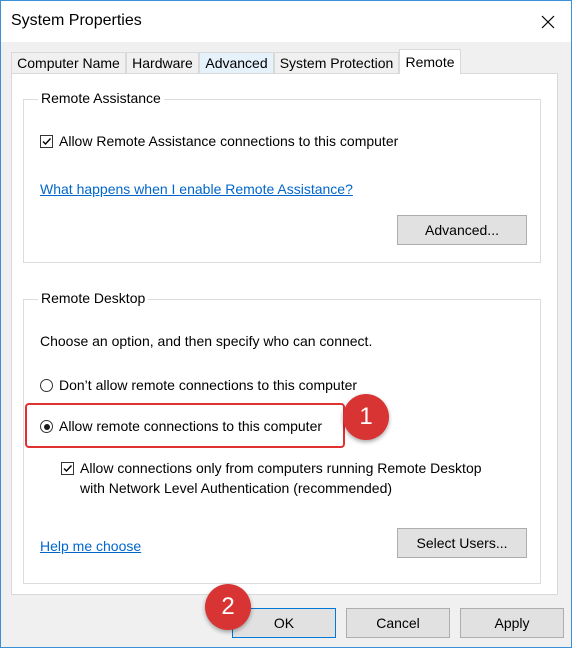 The width and height of the screenshot is (572, 648). I want to click on annotation-badge-1: 1, so click(366, 417).